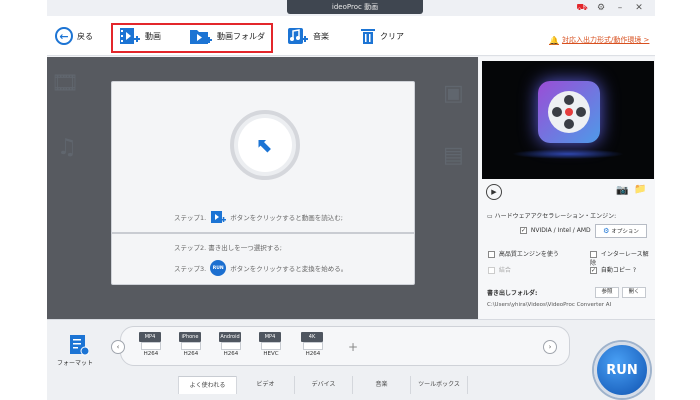 This screenshot has width=700, height=400. I want to click on tab-popular: よく使われる, so click(207, 385).